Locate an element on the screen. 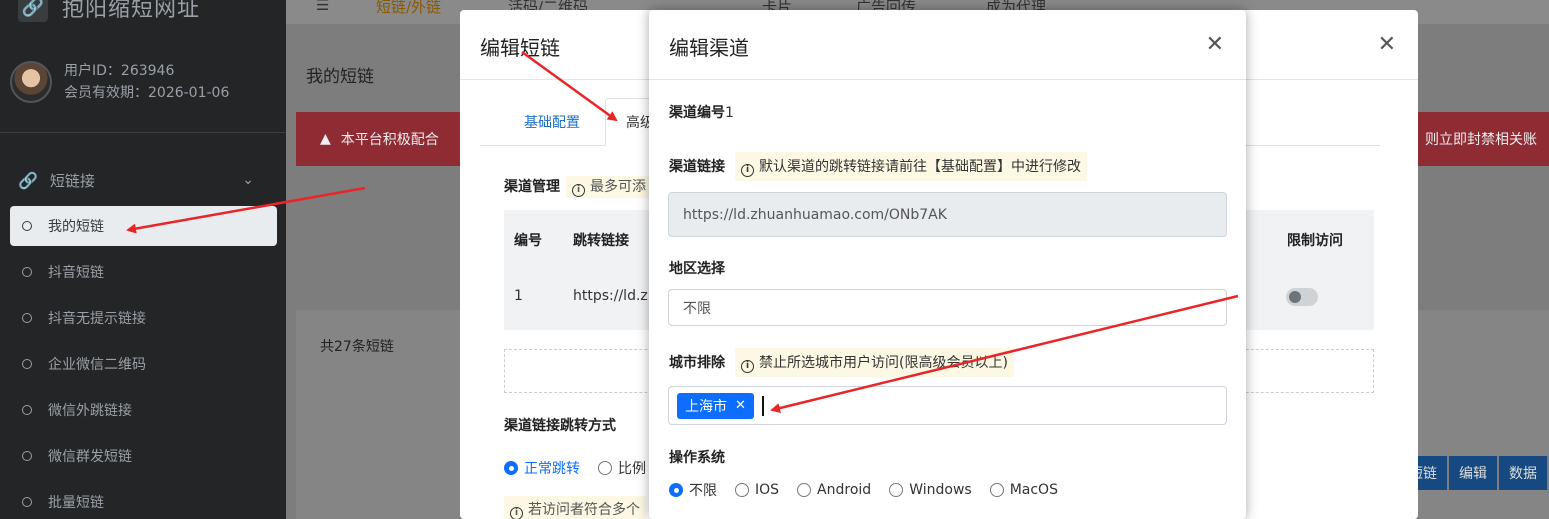 This screenshot has width=1549, height=519. sidebar-item-label: 微信外跳链接 is located at coordinates (90, 411).